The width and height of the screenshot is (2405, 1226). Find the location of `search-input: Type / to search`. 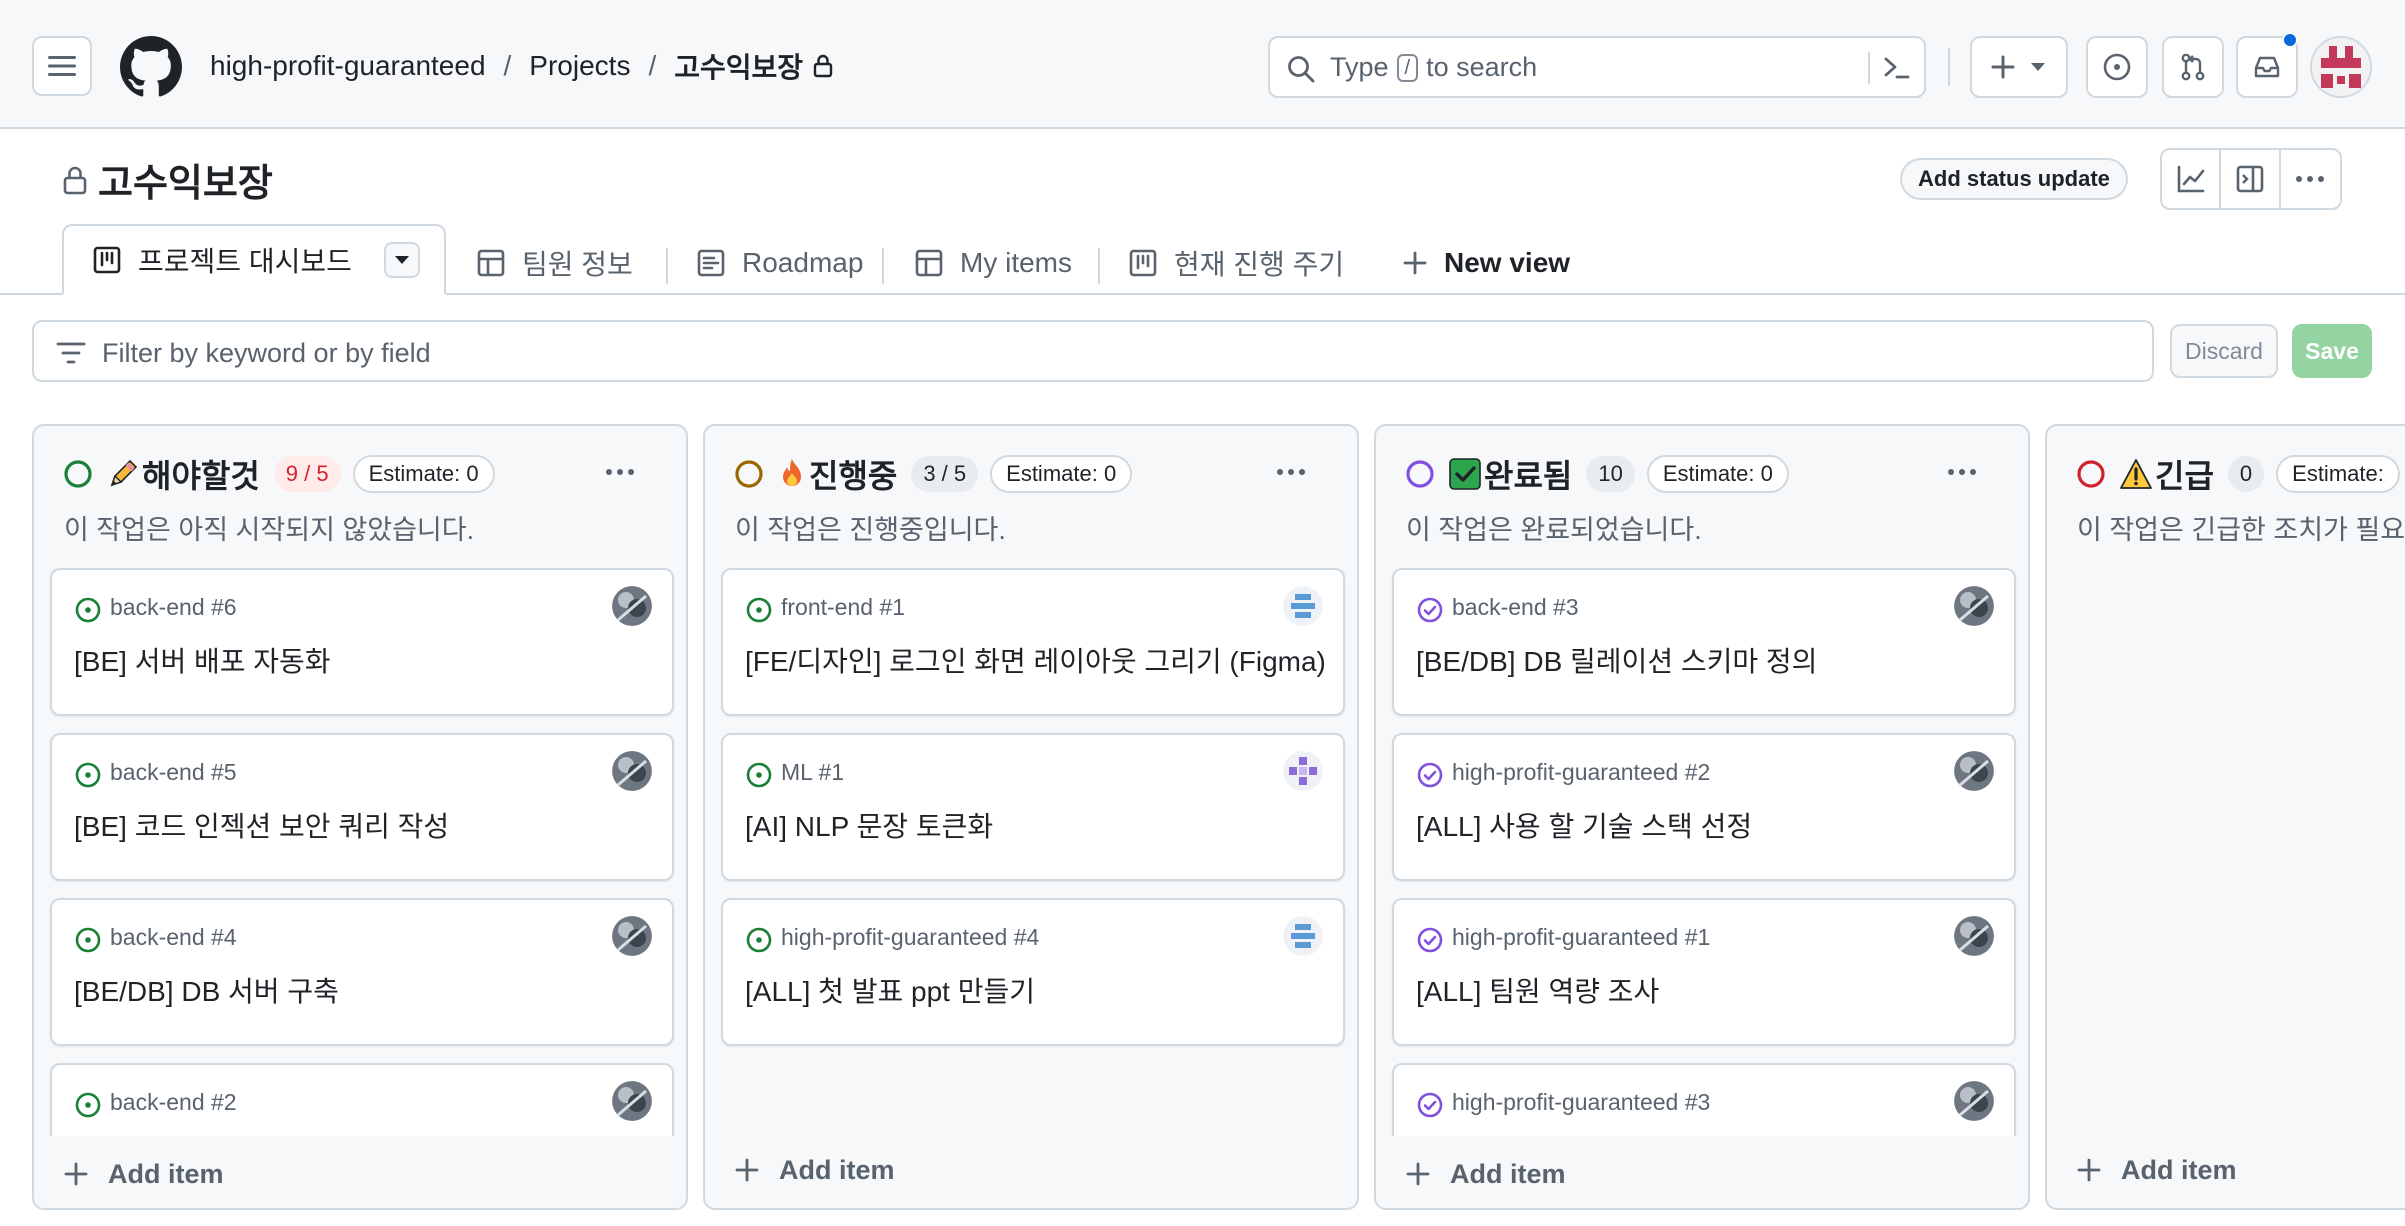

search-input: Type / to search is located at coordinates (1597, 67).